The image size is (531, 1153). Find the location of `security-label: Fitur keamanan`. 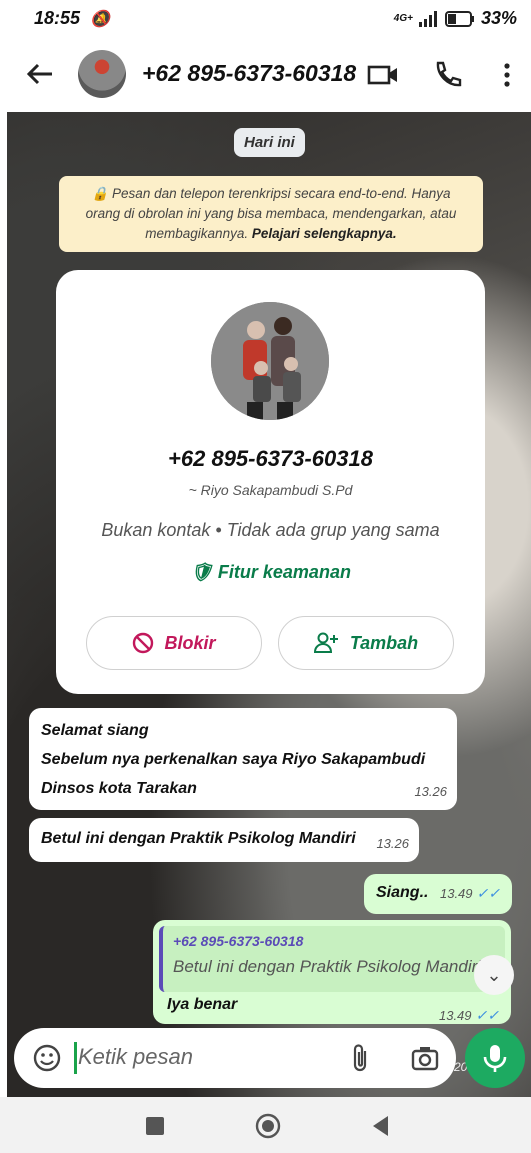

security-label: Fitur keamanan is located at coordinates (284, 572).